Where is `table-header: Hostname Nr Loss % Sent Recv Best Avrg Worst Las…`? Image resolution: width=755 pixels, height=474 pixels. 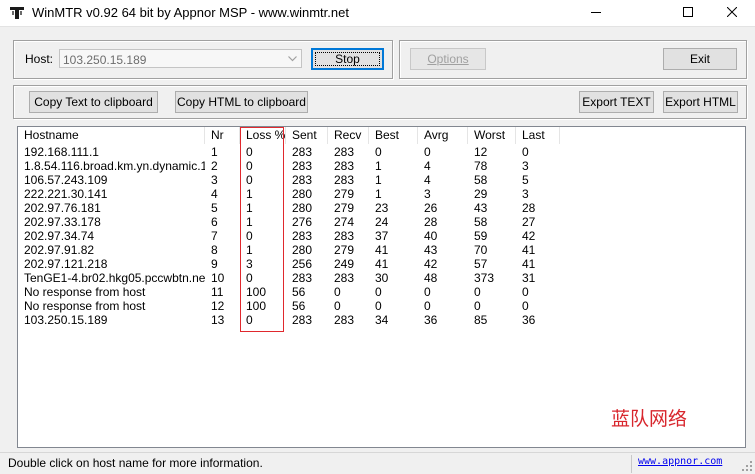
table-header: Hostname Nr Loss % Sent Recv Best Avrg Worst Las… is located at coordinates (381, 135).